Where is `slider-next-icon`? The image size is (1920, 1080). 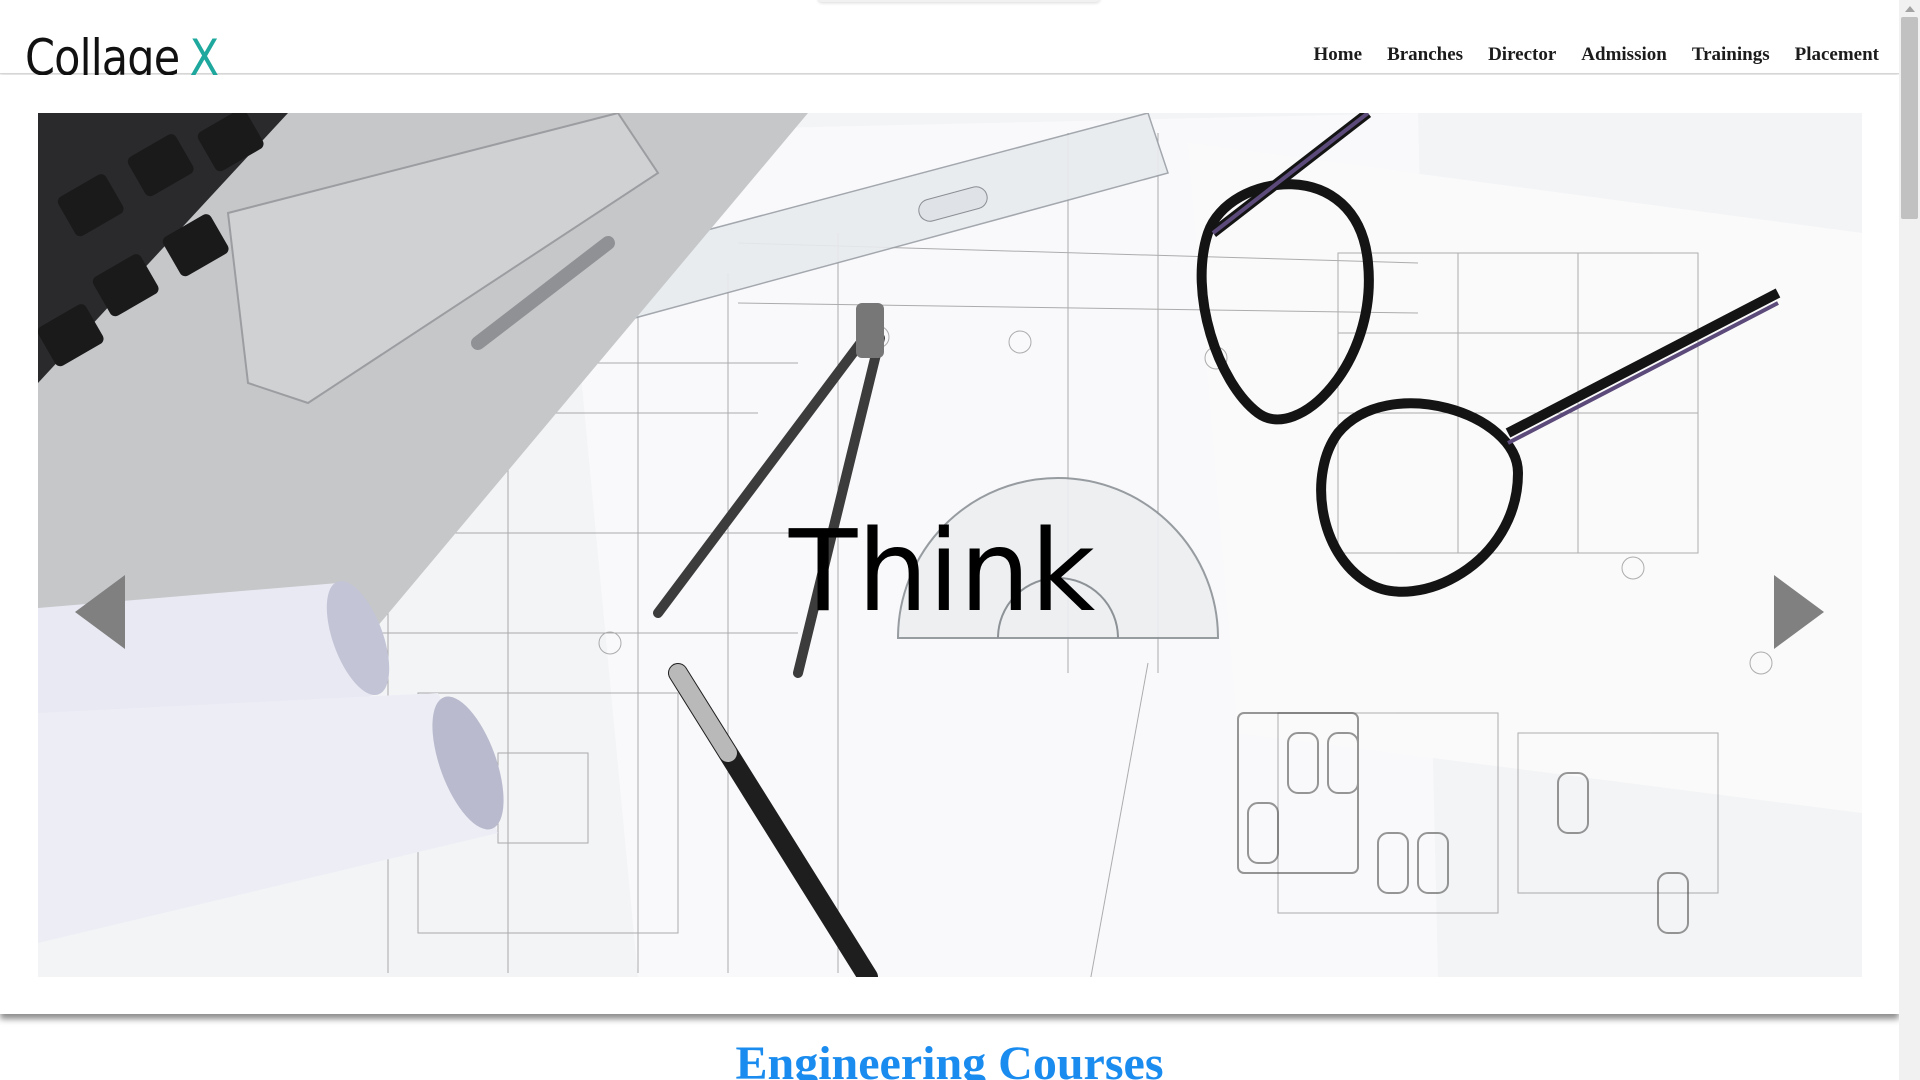 slider-next-icon is located at coordinates (1799, 612).